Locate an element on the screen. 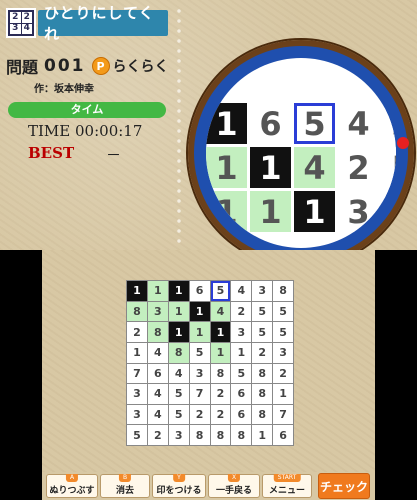  key-badge: X is located at coordinates (234, 478).